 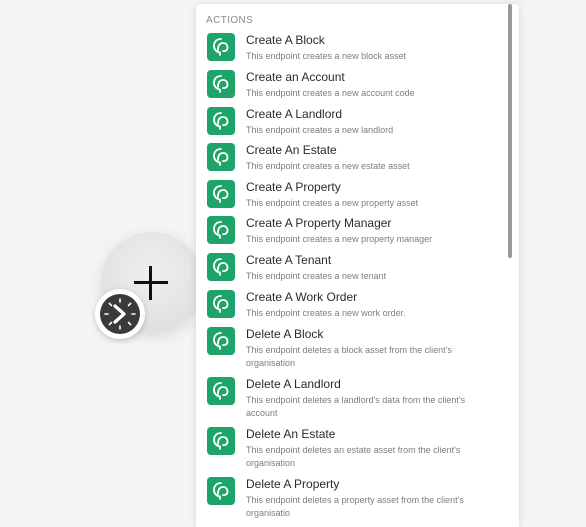 What do you see at coordinates (293, 384) in the screenshot?
I see `action-title: Delete A Landlord` at bounding box center [293, 384].